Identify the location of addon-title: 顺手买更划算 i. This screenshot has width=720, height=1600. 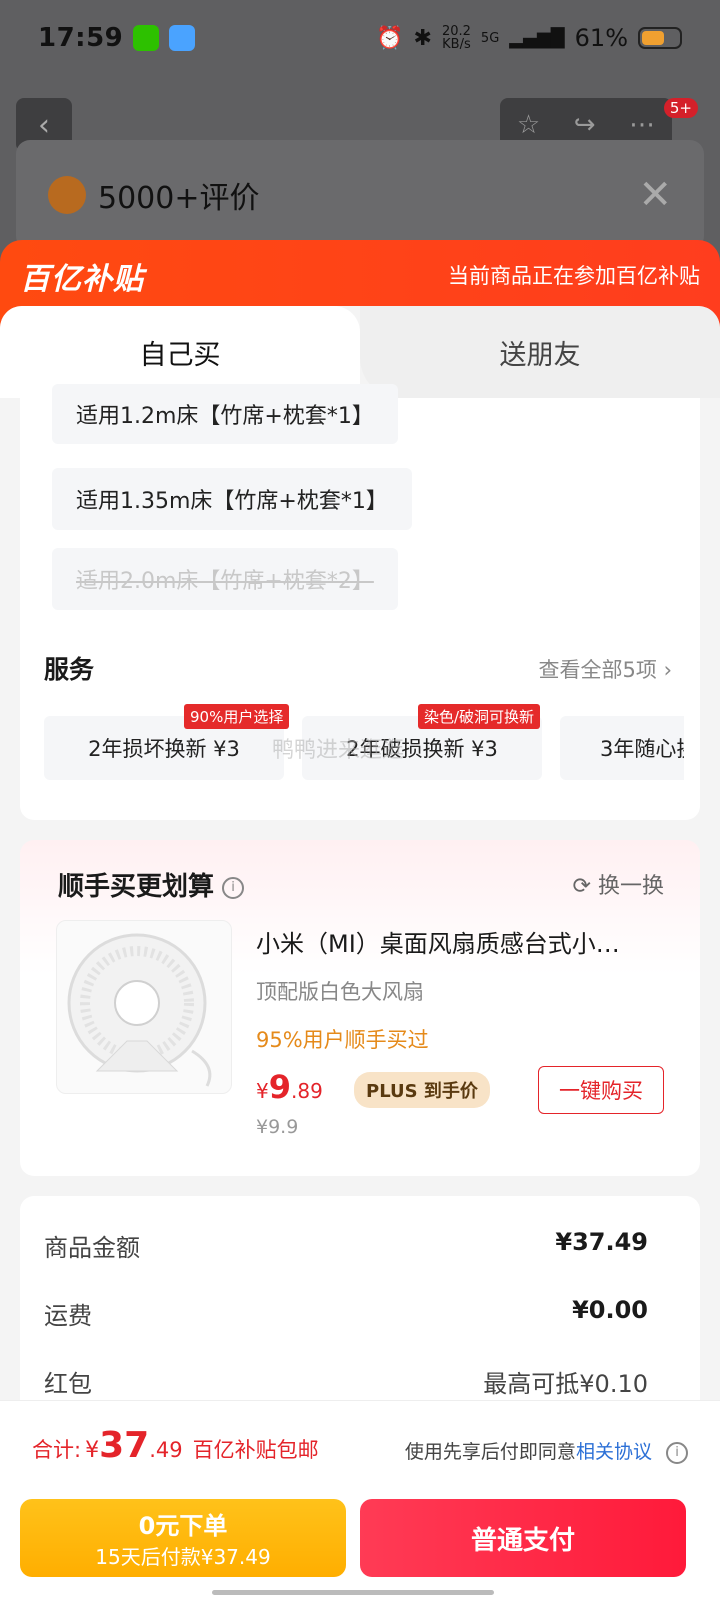
(151, 884).